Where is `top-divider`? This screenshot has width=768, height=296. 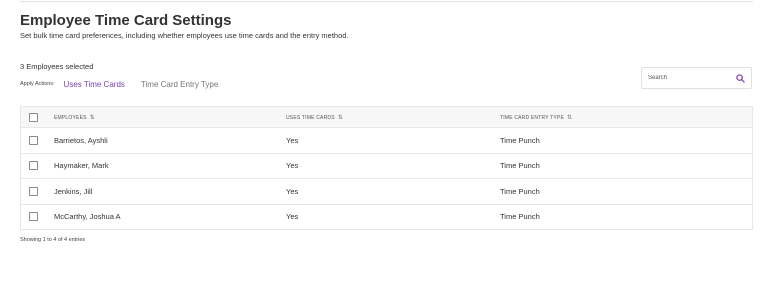 top-divider is located at coordinates (386, 1).